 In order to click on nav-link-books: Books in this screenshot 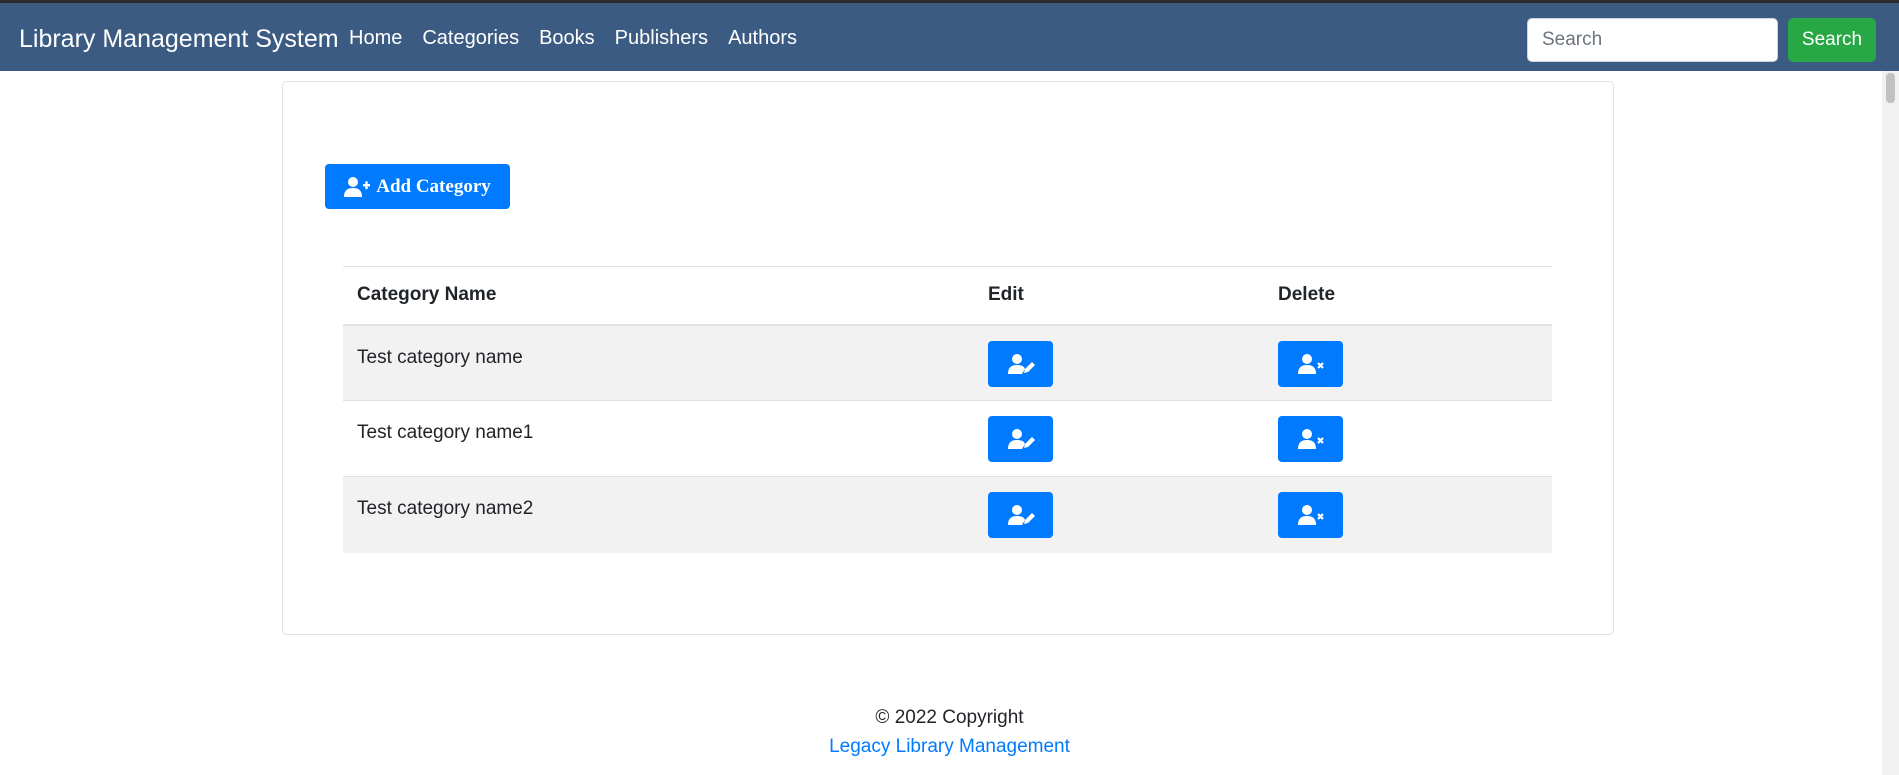, I will do `click(567, 38)`.